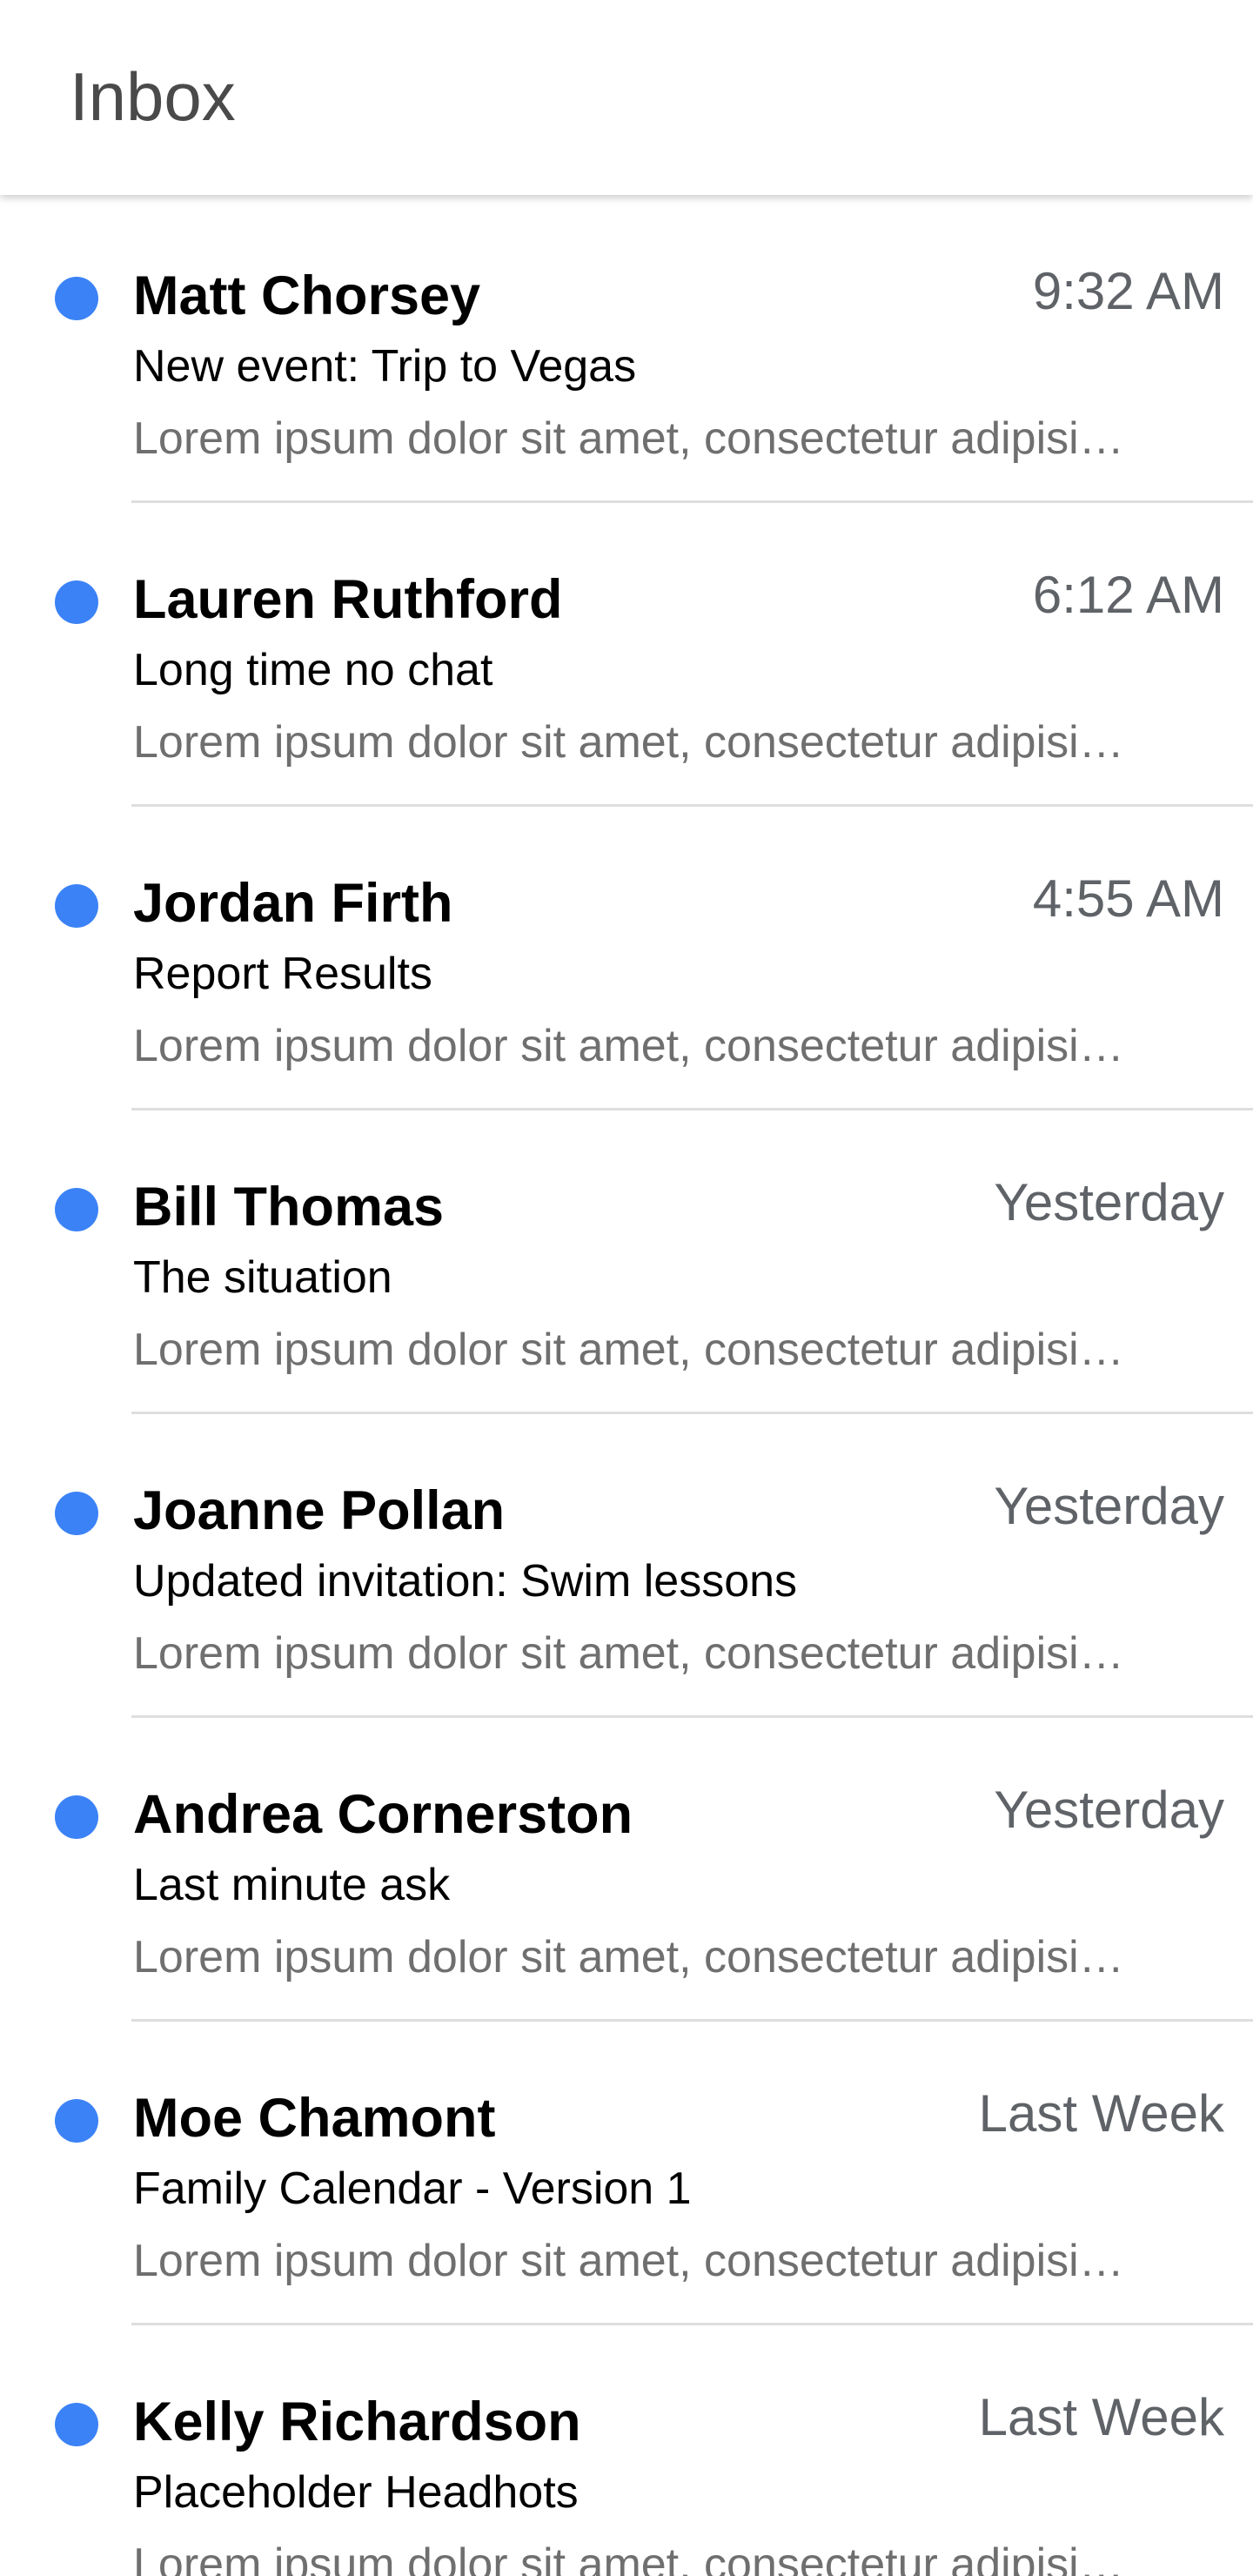 The image size is (1253, 2576). I want to click on message-sender: Jordan Firth, so click(293, 903).